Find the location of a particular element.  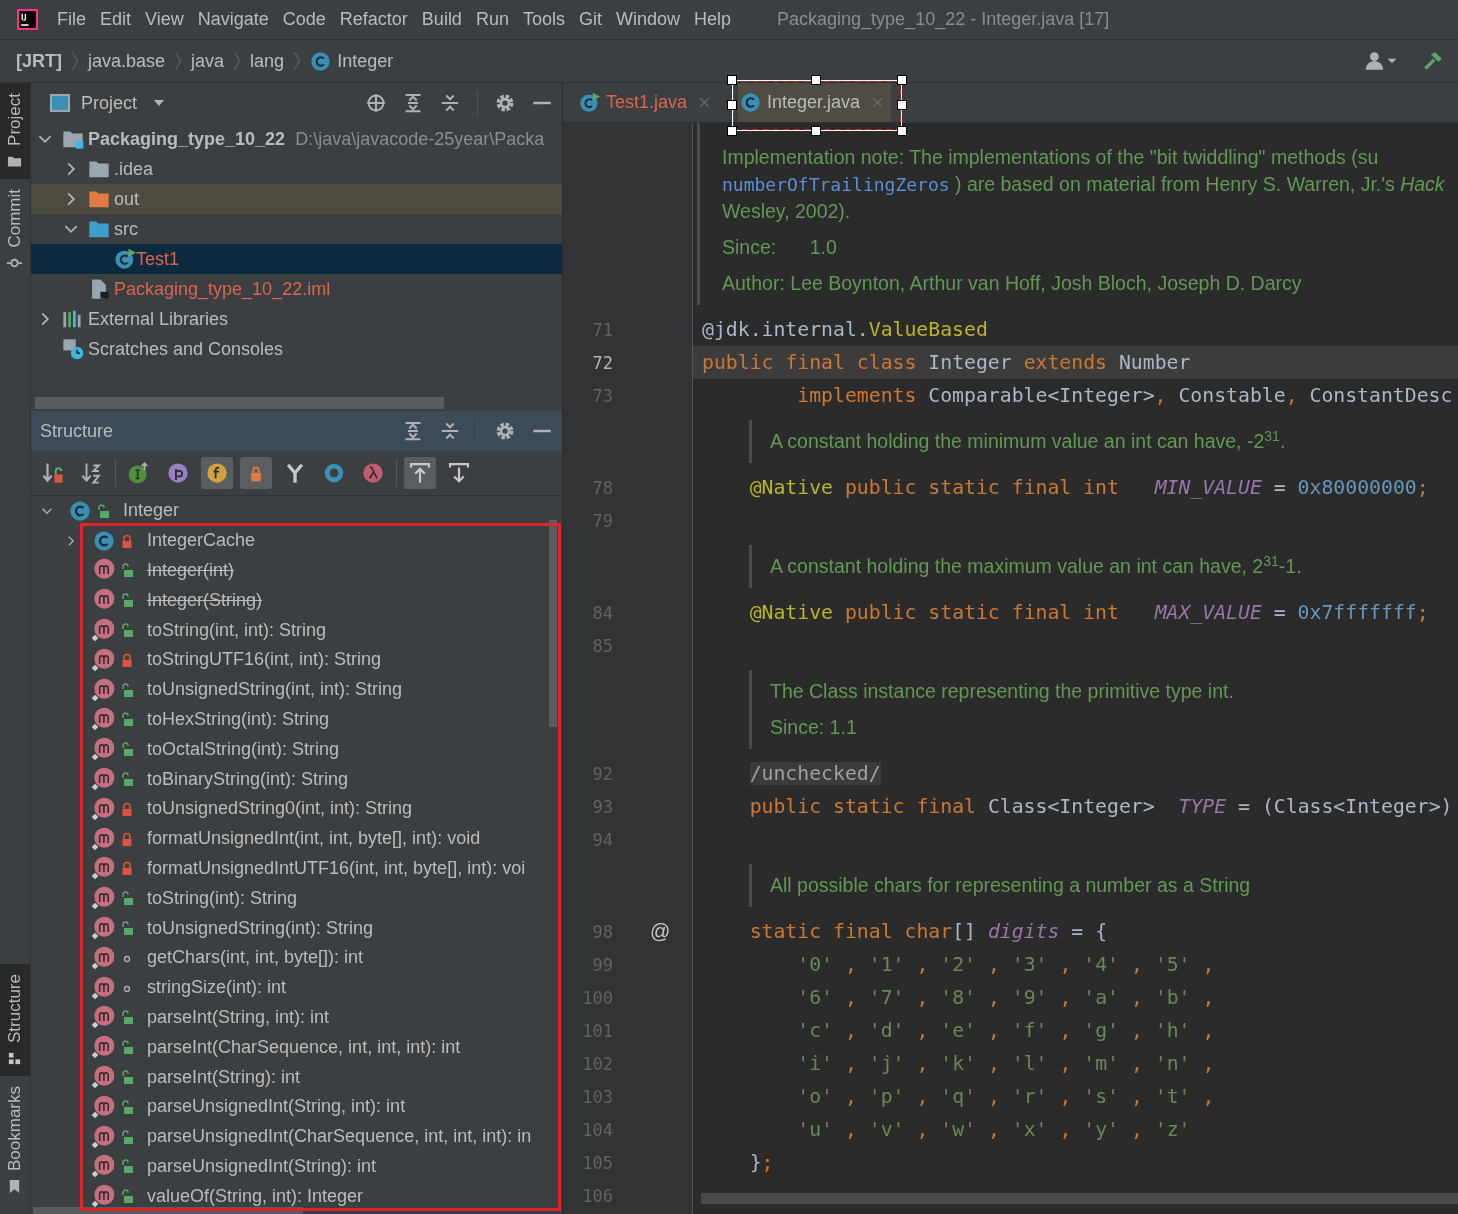

menu-item: Navigate is located at coordinates (233, 19).